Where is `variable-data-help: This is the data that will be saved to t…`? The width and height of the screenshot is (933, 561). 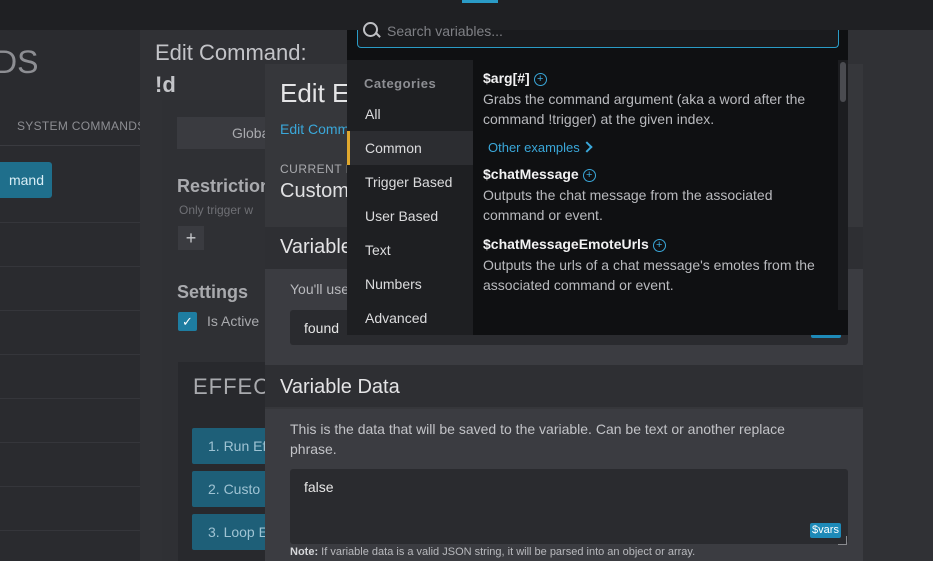 variable-data-help: This is the data that will be saved to t… is located at coordinates (537, 439).